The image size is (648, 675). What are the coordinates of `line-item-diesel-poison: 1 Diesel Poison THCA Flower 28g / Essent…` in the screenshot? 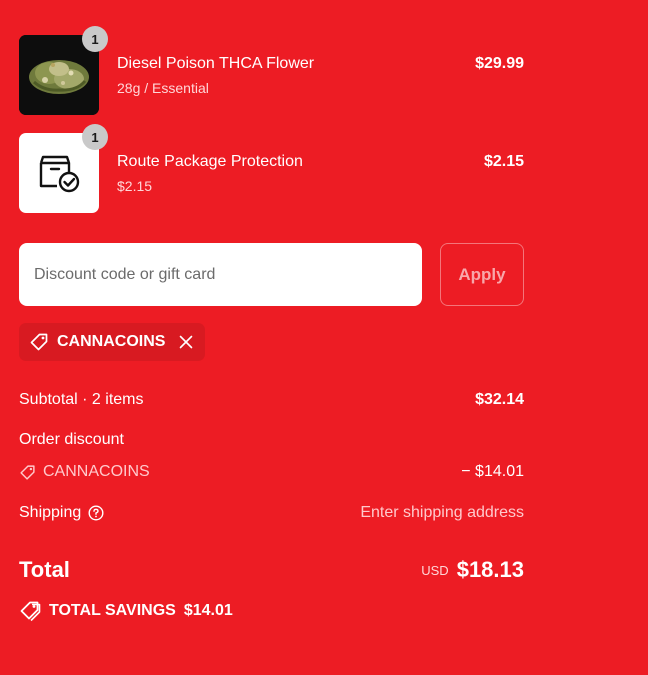 It's located at (271, 70).